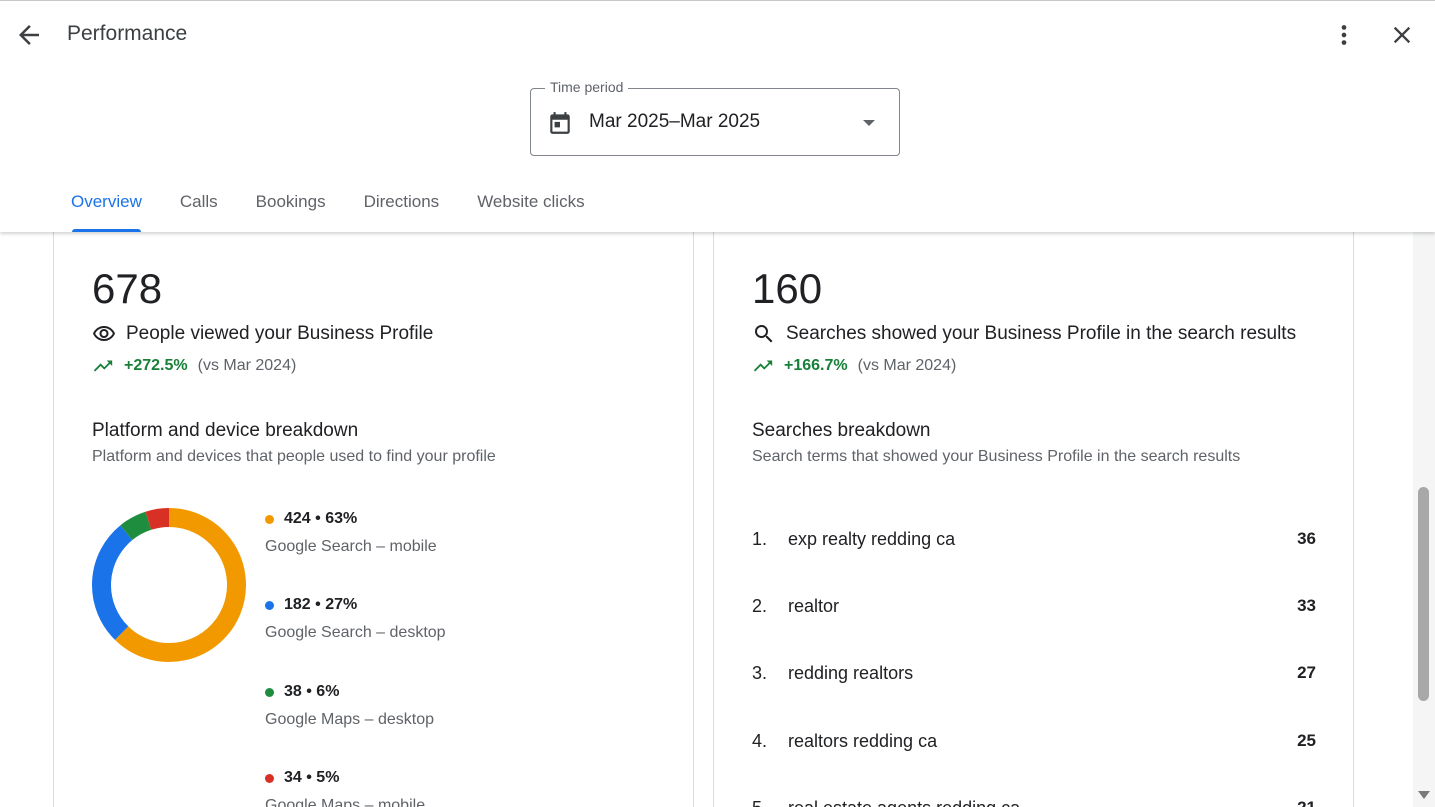 The image size is (1435, 807). I want to click on search-term-count: 27, so click(1306, 672).